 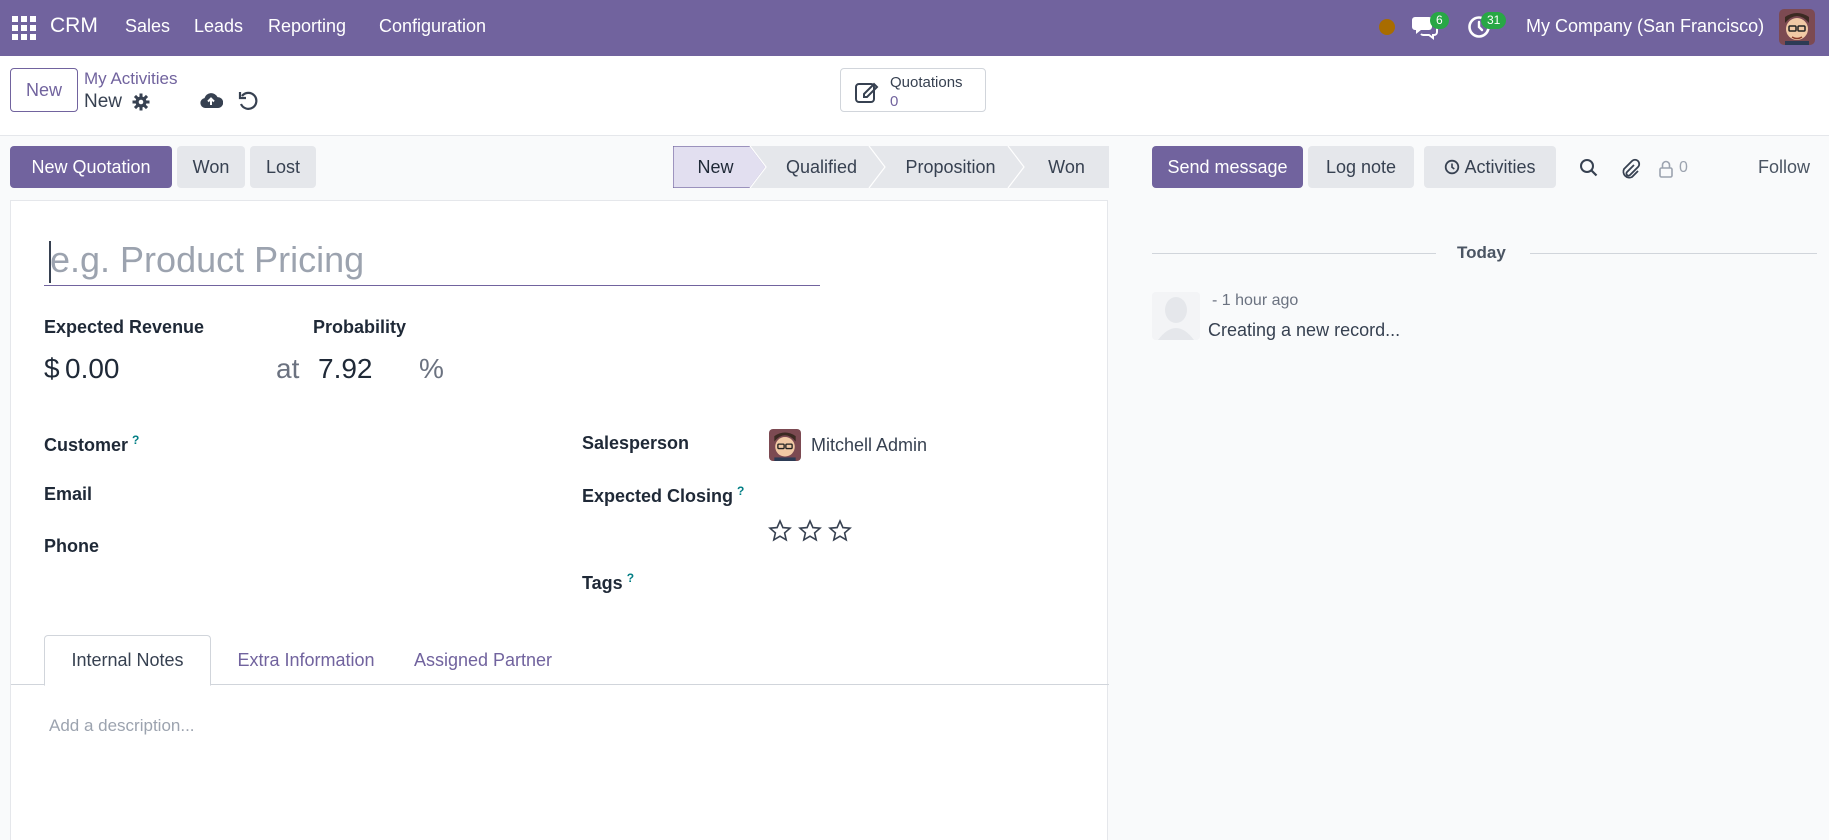 I want to click on new-record-button: New, so click(x=44, y=90).